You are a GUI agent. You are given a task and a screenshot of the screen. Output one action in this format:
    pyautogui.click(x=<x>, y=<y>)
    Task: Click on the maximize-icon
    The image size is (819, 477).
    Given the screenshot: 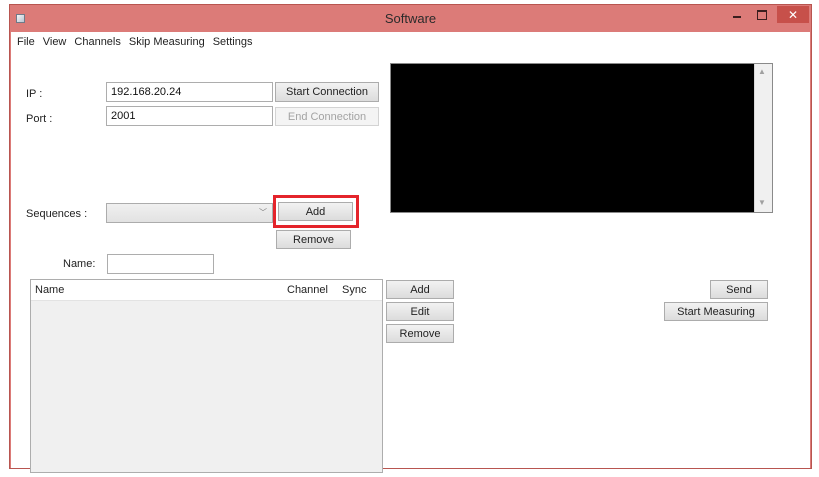 What is the action you would take?
    pyautogui.click(x=762, y=14)
    